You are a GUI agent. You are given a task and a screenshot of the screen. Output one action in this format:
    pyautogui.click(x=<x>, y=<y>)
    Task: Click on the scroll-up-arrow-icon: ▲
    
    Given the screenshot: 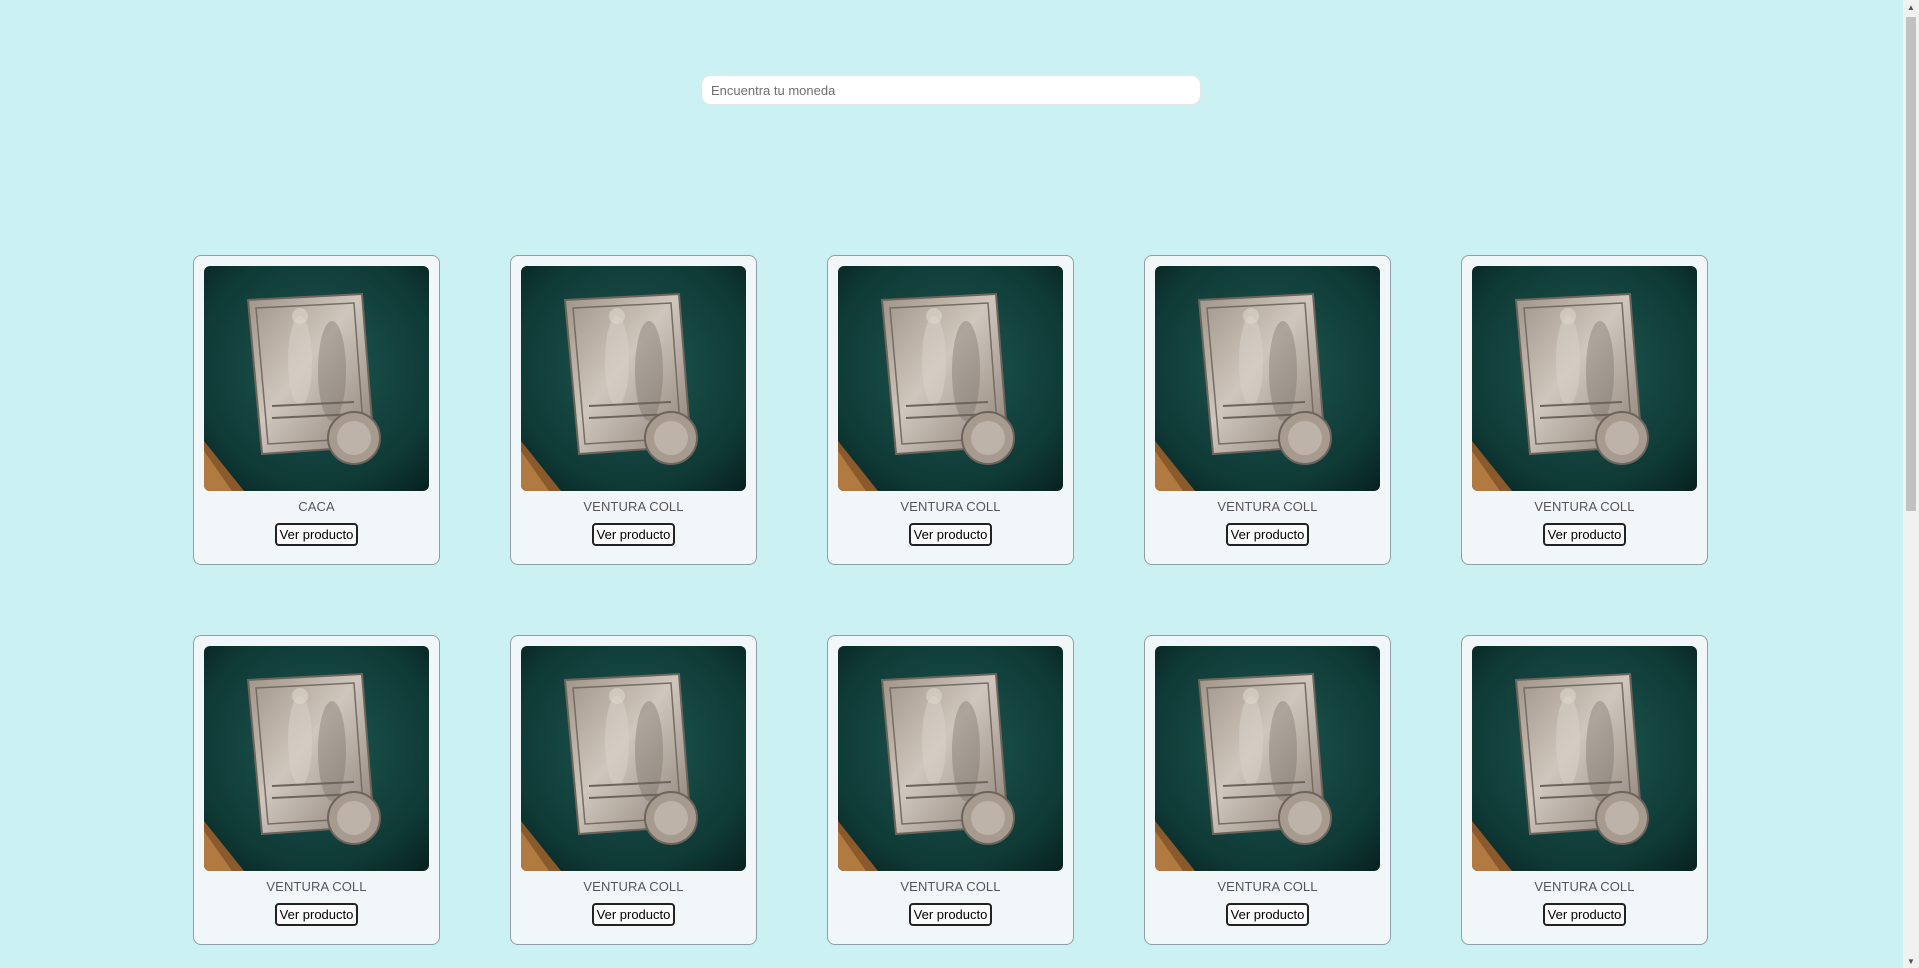 What is the action you would take?
    pyautogui.click(x=1911, y=7)
    